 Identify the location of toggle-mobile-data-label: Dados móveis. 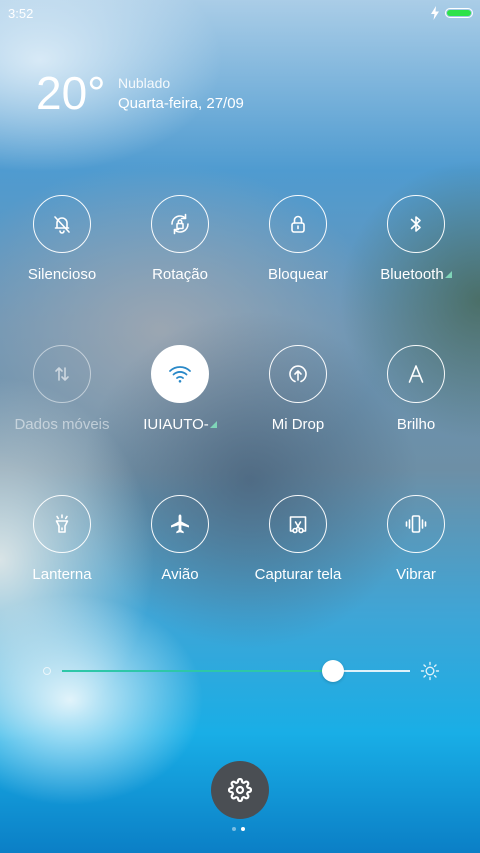
(62, 424).